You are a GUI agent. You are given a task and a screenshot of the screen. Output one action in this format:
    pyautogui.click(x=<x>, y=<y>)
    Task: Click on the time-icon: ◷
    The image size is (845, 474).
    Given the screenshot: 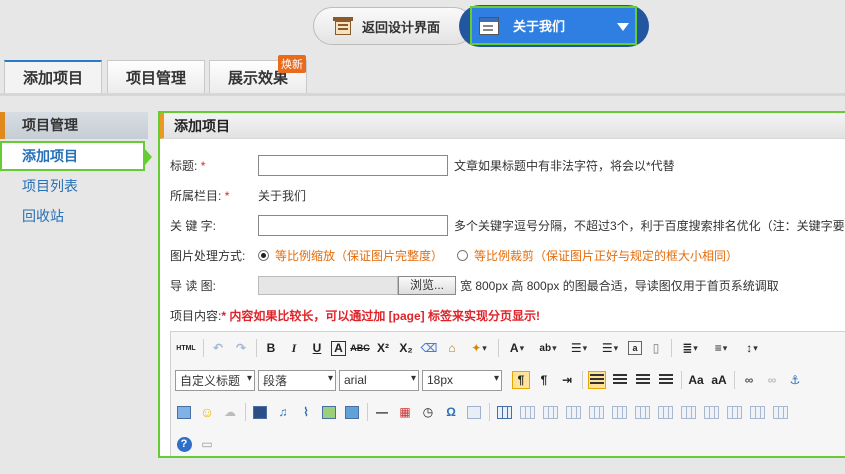 What is the action you would take?
    pyautogui.click(x=428, y=412)
    